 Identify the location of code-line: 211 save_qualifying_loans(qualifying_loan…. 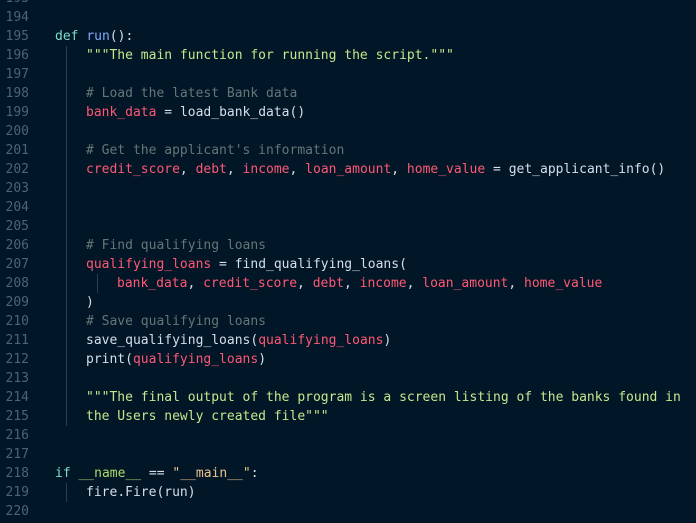
(348, 340).